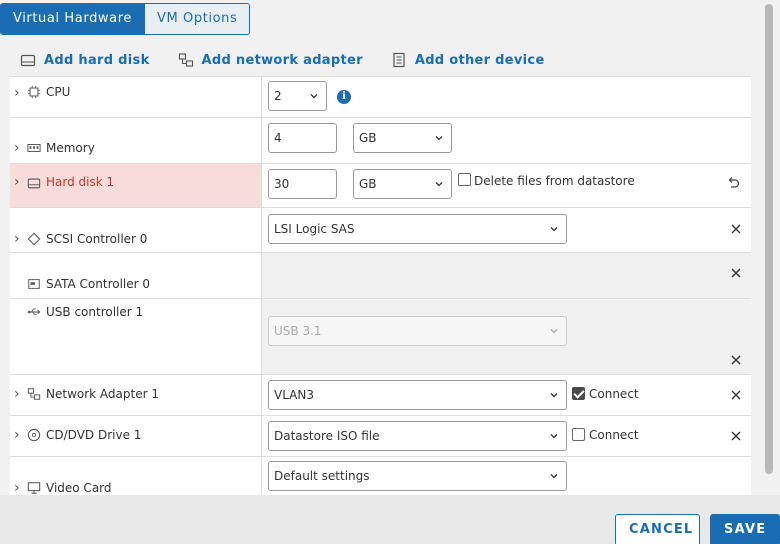 This screenshot has width=780, height=544. Describe the element at coordinates (97, 239) in the screenshot. I see `scsi-name: SCSI Controller 0` at that location.